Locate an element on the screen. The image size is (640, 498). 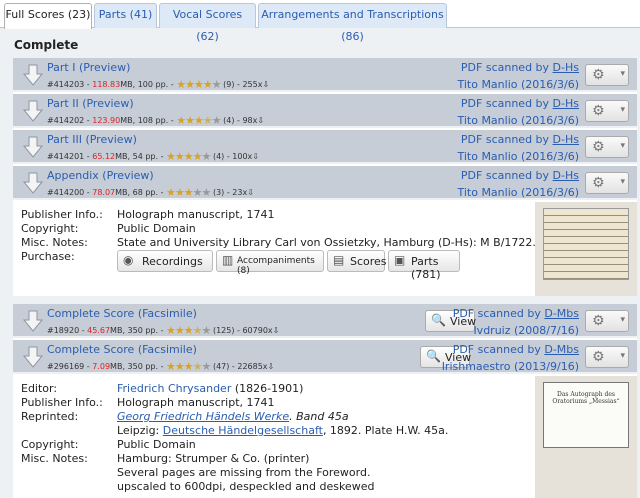
score-thumbnail is located at coordinates (586, 249).